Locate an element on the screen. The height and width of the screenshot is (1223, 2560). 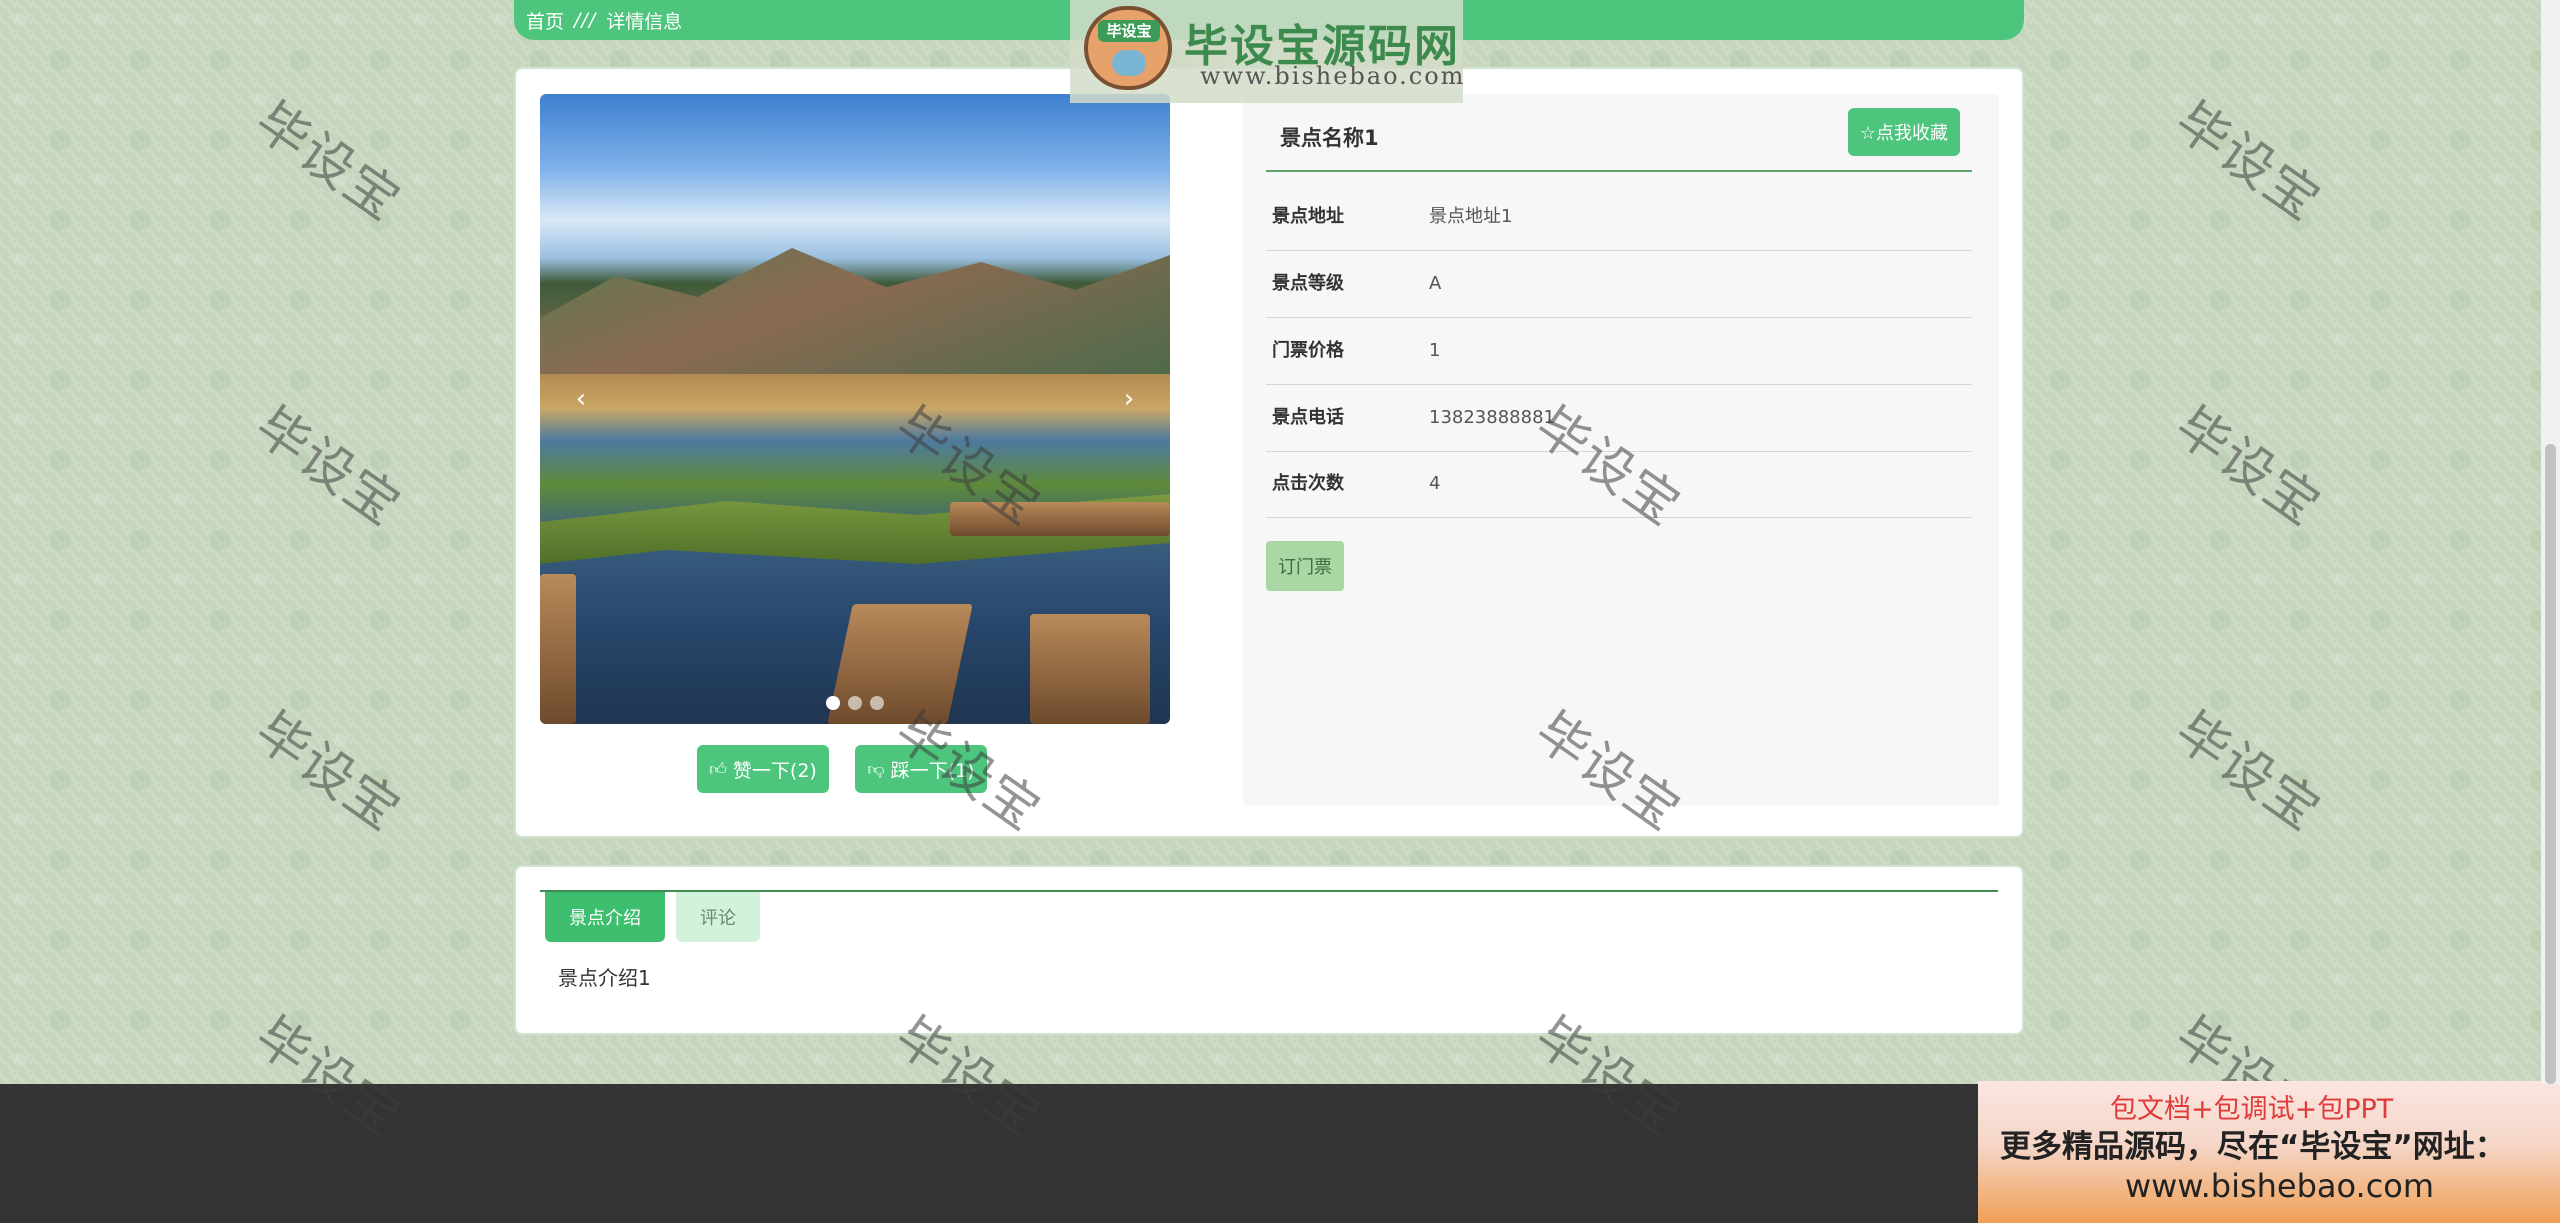
carousel-indicators is located at coordinates (855, 703).